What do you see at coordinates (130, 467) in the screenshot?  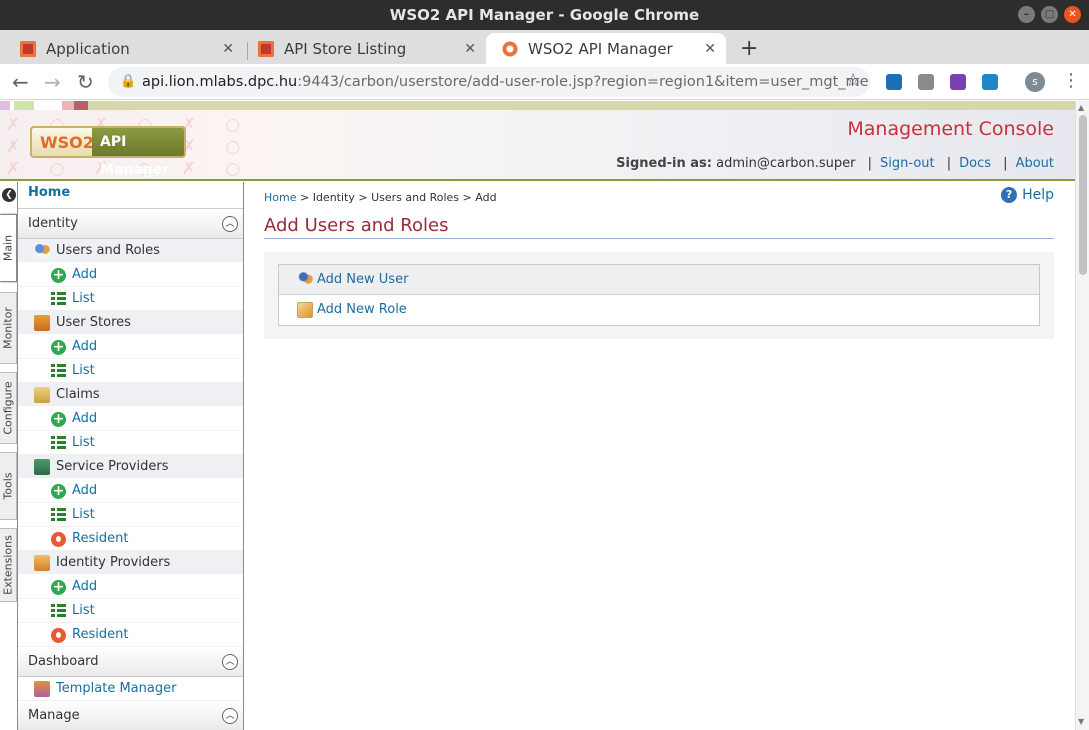 I see `menu-group-service-providers: Service Providers` at bounding box center [130, 467].